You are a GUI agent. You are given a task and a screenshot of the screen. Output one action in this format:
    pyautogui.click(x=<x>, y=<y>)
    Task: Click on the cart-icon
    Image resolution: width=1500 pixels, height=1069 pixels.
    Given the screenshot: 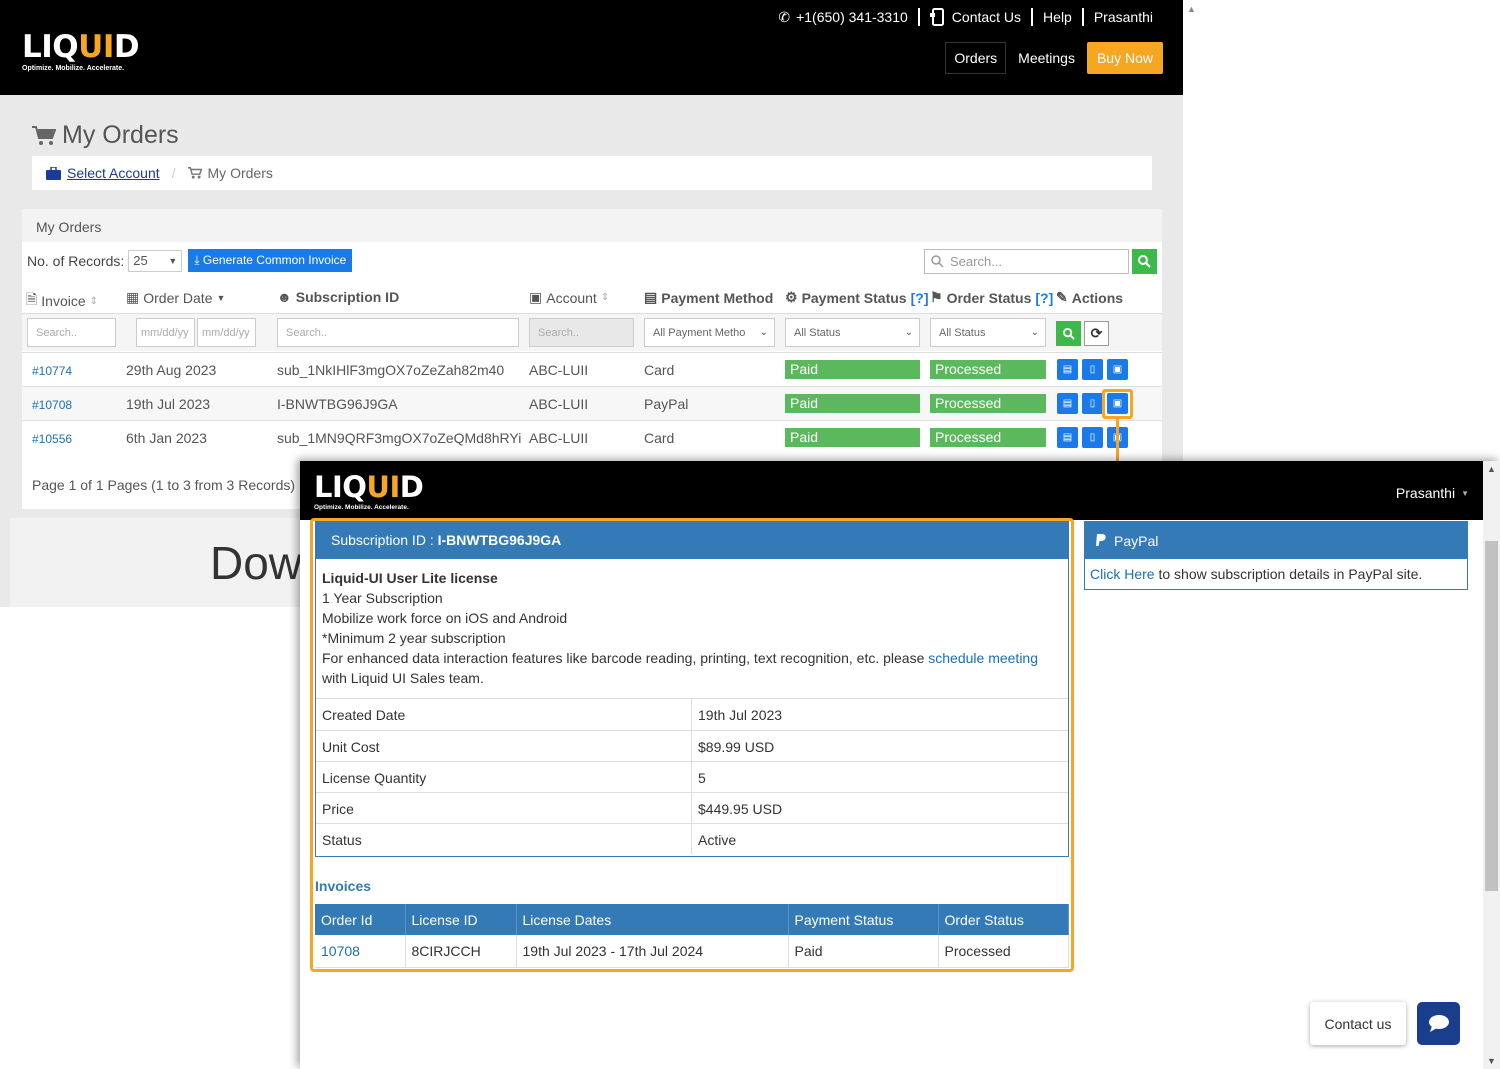 What is the action you would take?
    pyautogui.click(x=194, y=173)
    